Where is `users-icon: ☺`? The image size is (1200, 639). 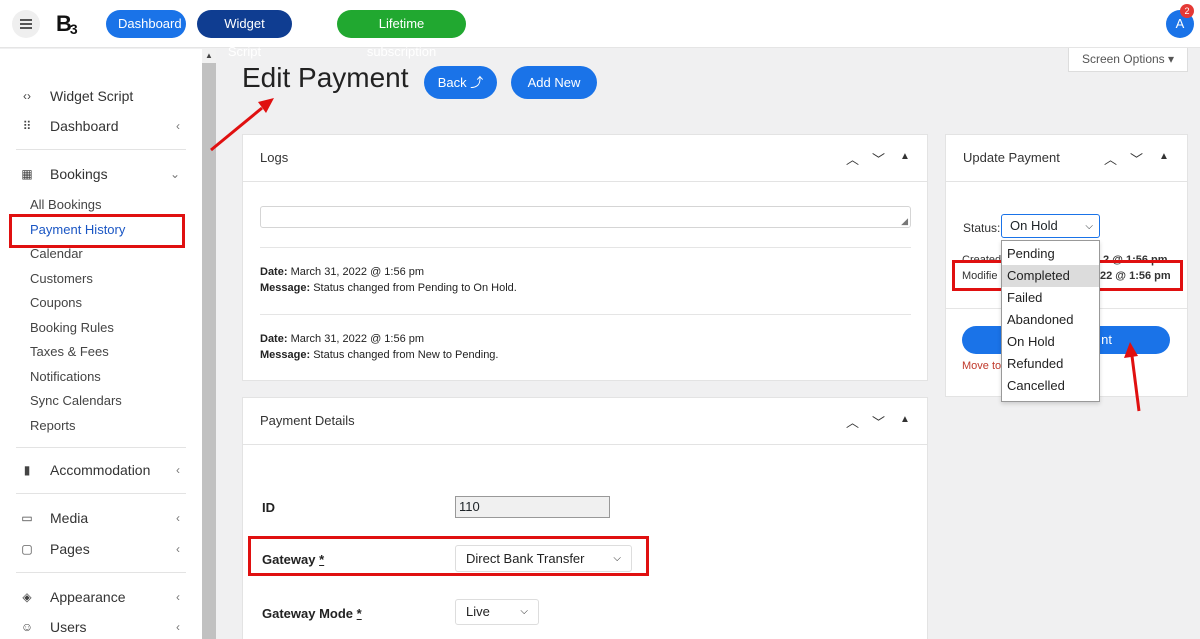 users-icon: ☺ is located at coordinates (27, 627).